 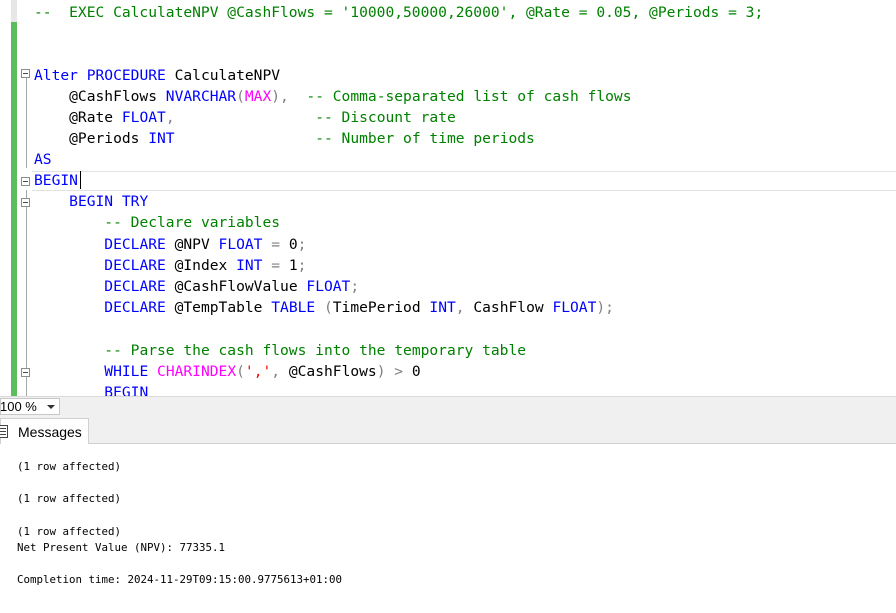 I want to click on line-while: WHILE CHARINDEX(',', @CashFlows) > 0, so click(x=227, y=371).